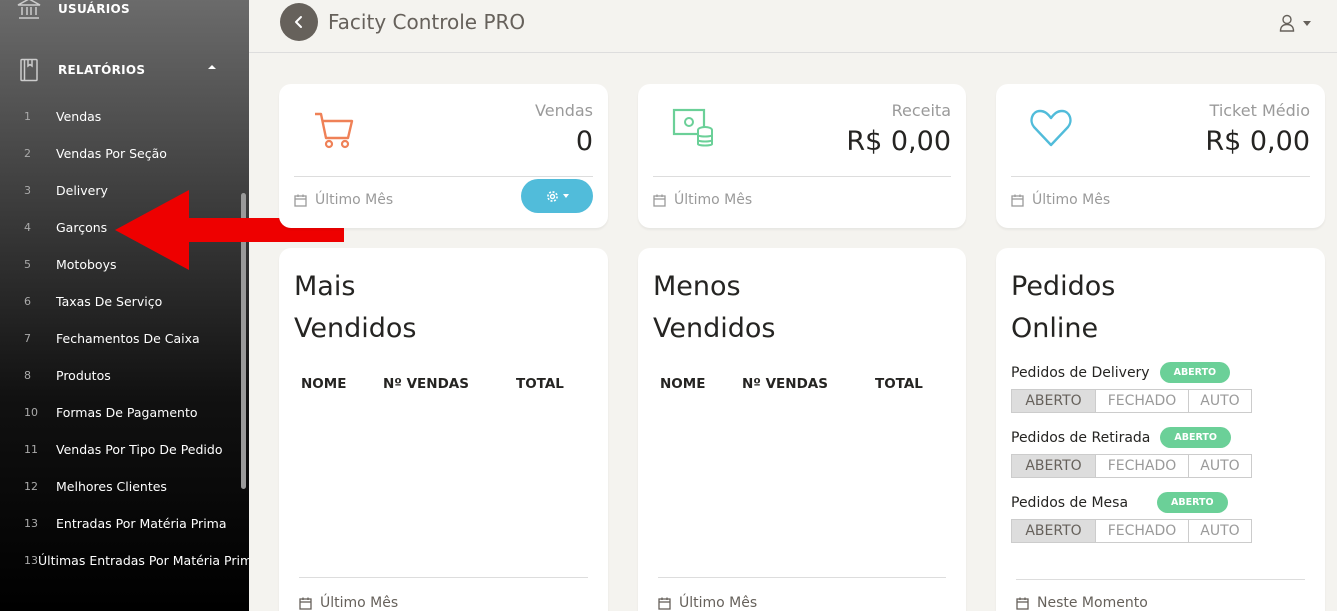  Describe the element at coordinates (325, 286) in the screenshot. I see `card-title-line: Mais` at that location.